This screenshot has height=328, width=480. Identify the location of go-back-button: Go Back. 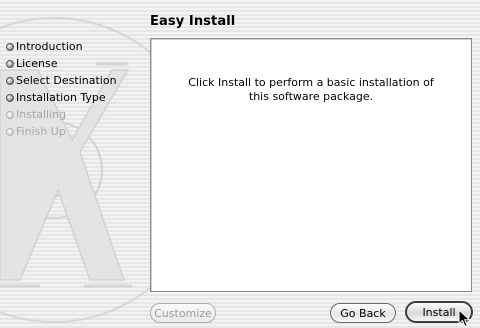
(363, 313).